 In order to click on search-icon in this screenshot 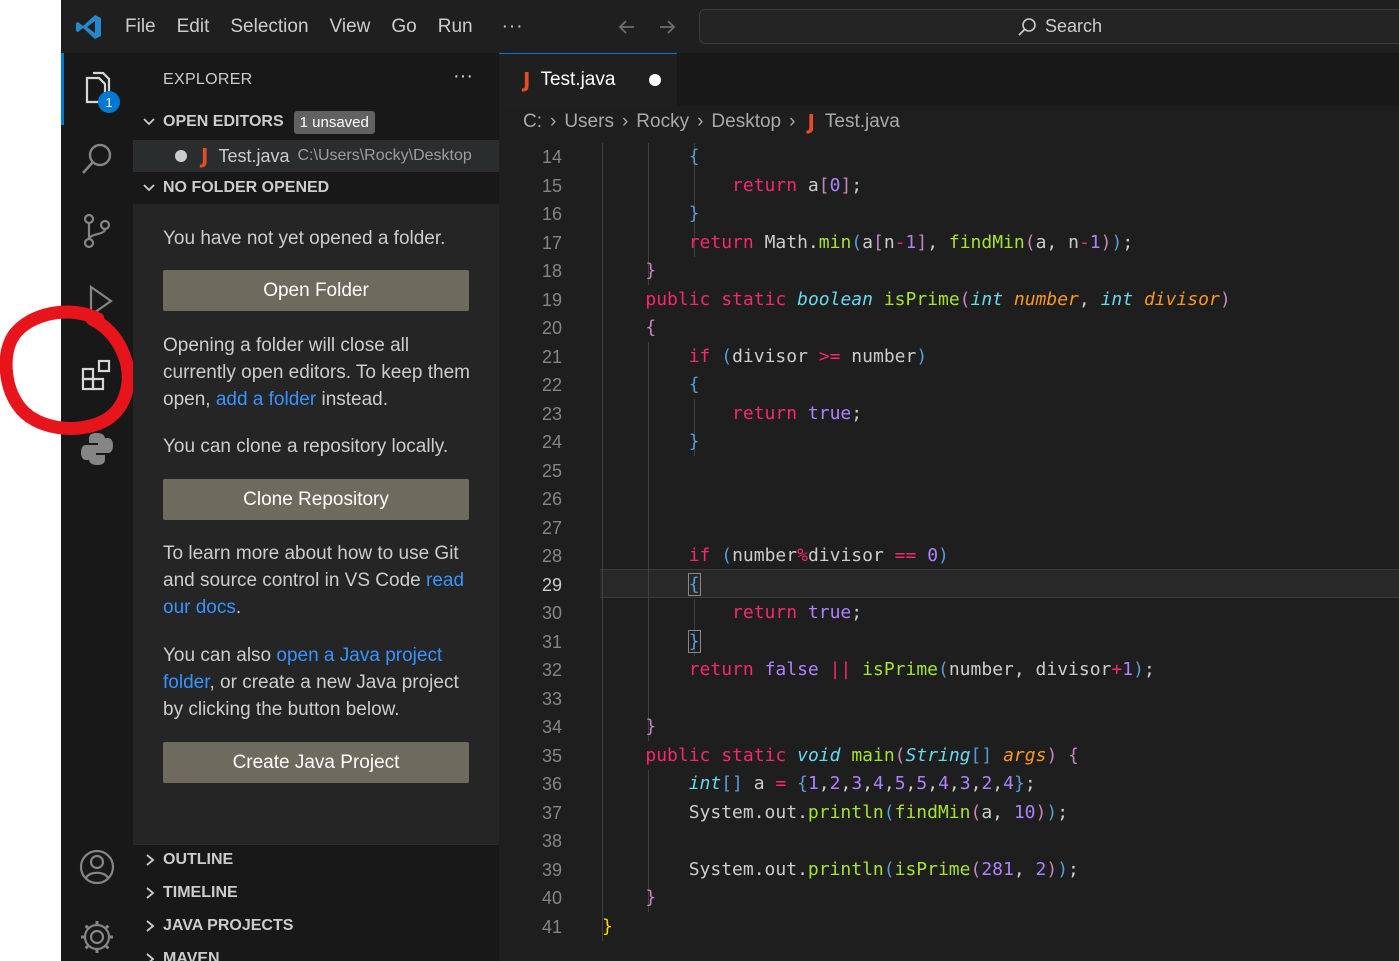, I will do `click(97, 159)`.